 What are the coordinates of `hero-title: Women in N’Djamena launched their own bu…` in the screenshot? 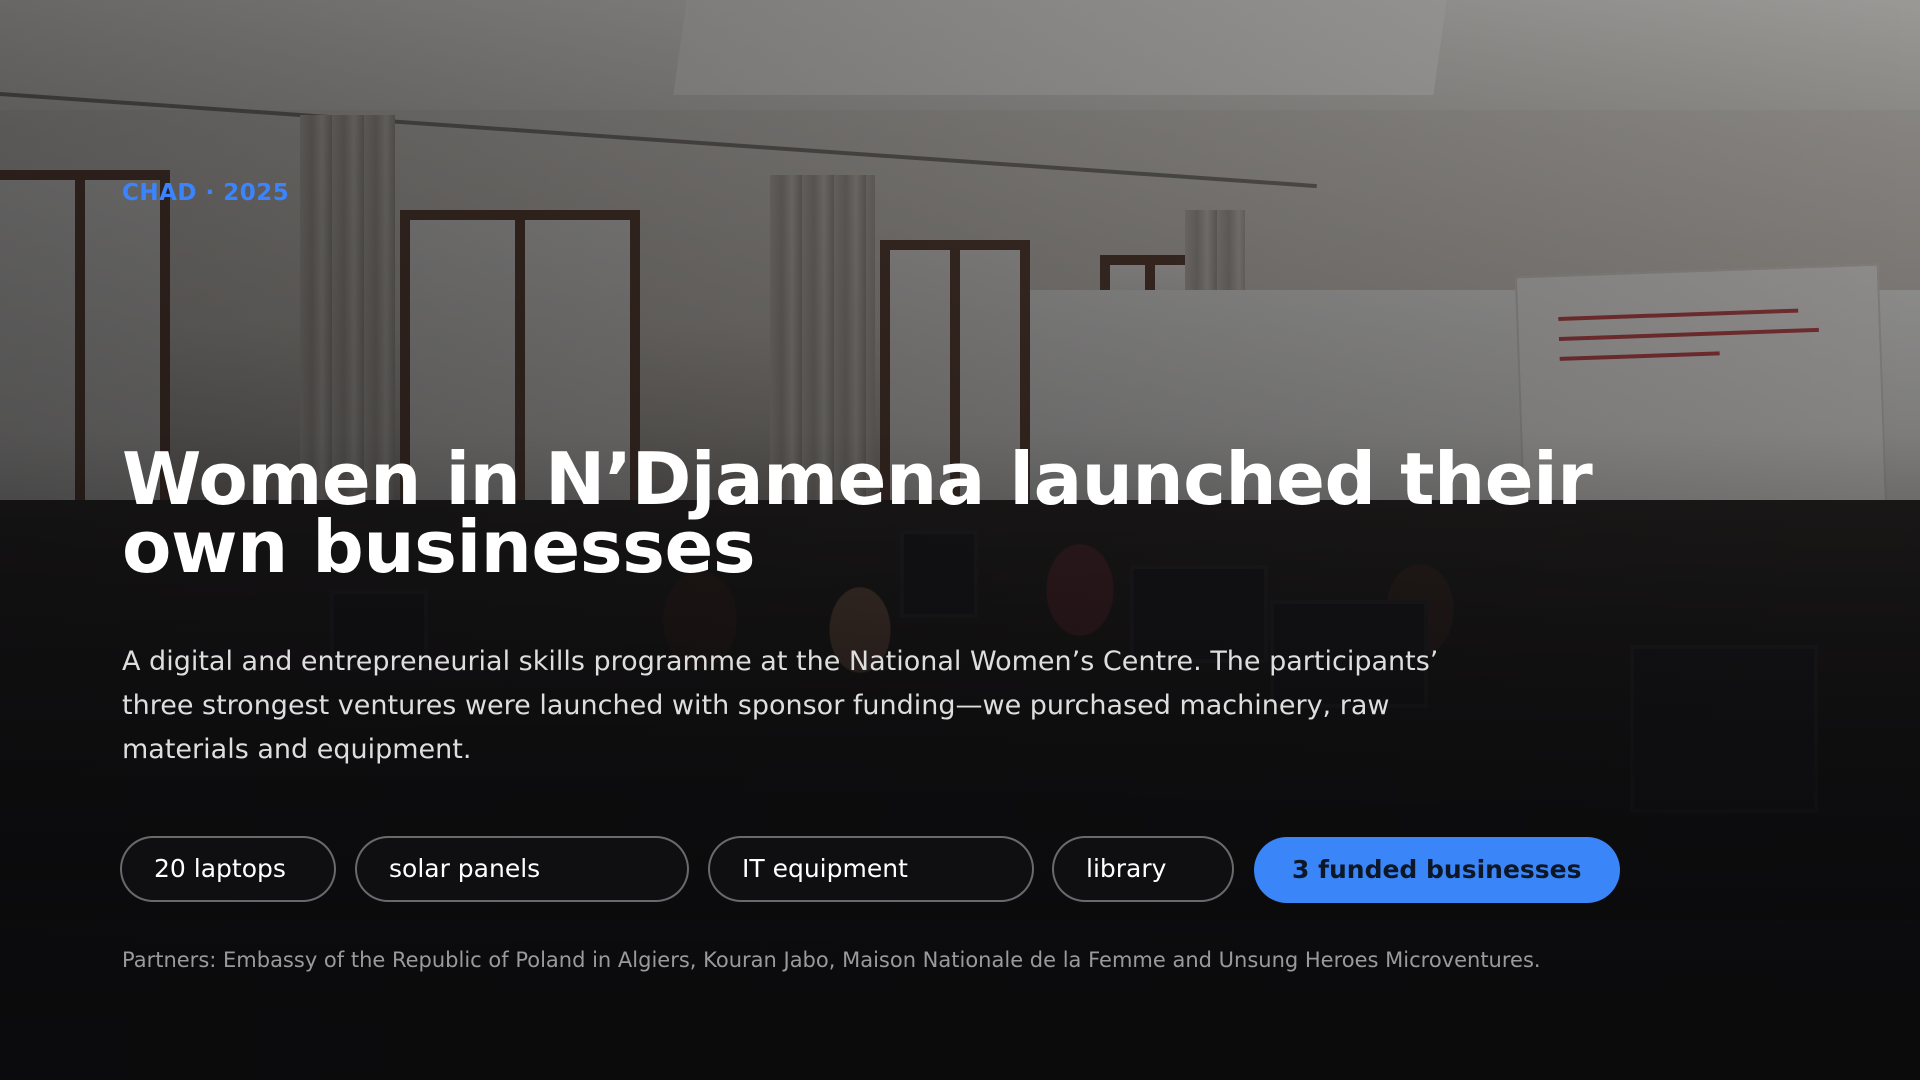 It's located at (857, 513).